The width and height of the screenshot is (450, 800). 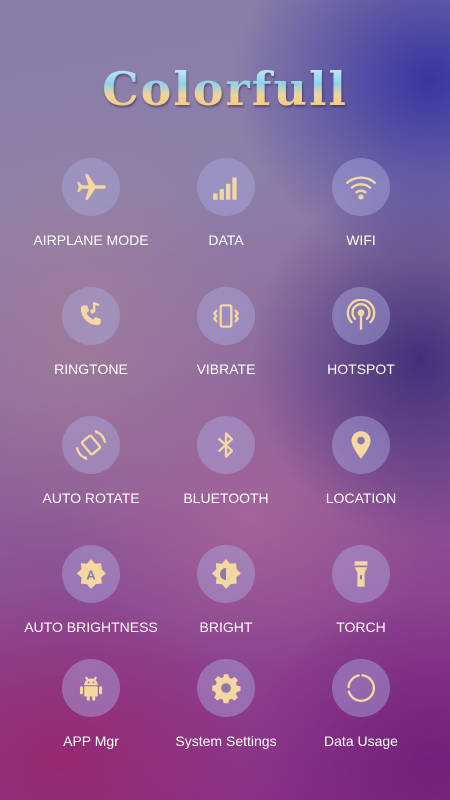 I want to click on toggle-hotspot: HOTSPOT, so click(x=361, y=342).